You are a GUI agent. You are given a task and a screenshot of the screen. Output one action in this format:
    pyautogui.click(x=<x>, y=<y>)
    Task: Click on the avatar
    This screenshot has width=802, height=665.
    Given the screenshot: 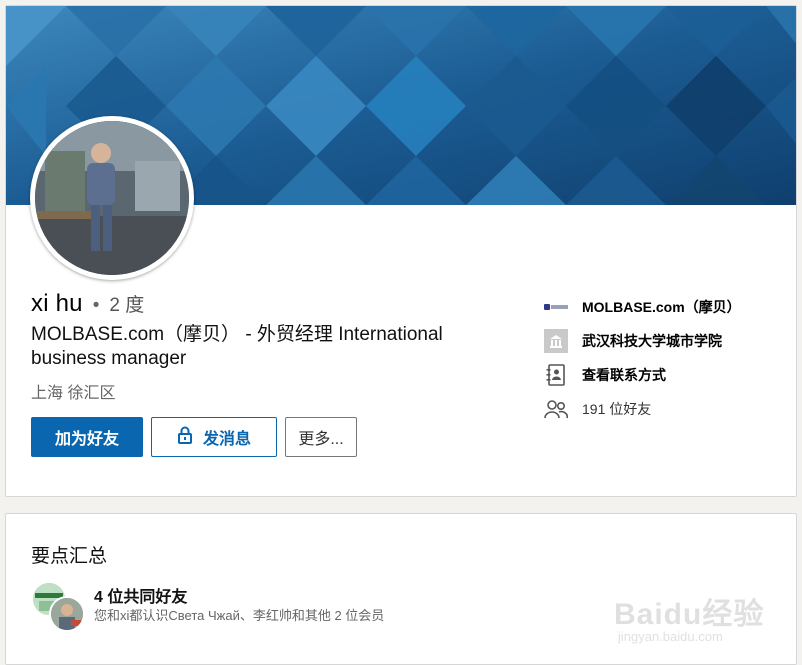 What is the action you would take?
    pyautogui.click(x=112, y=198)
    